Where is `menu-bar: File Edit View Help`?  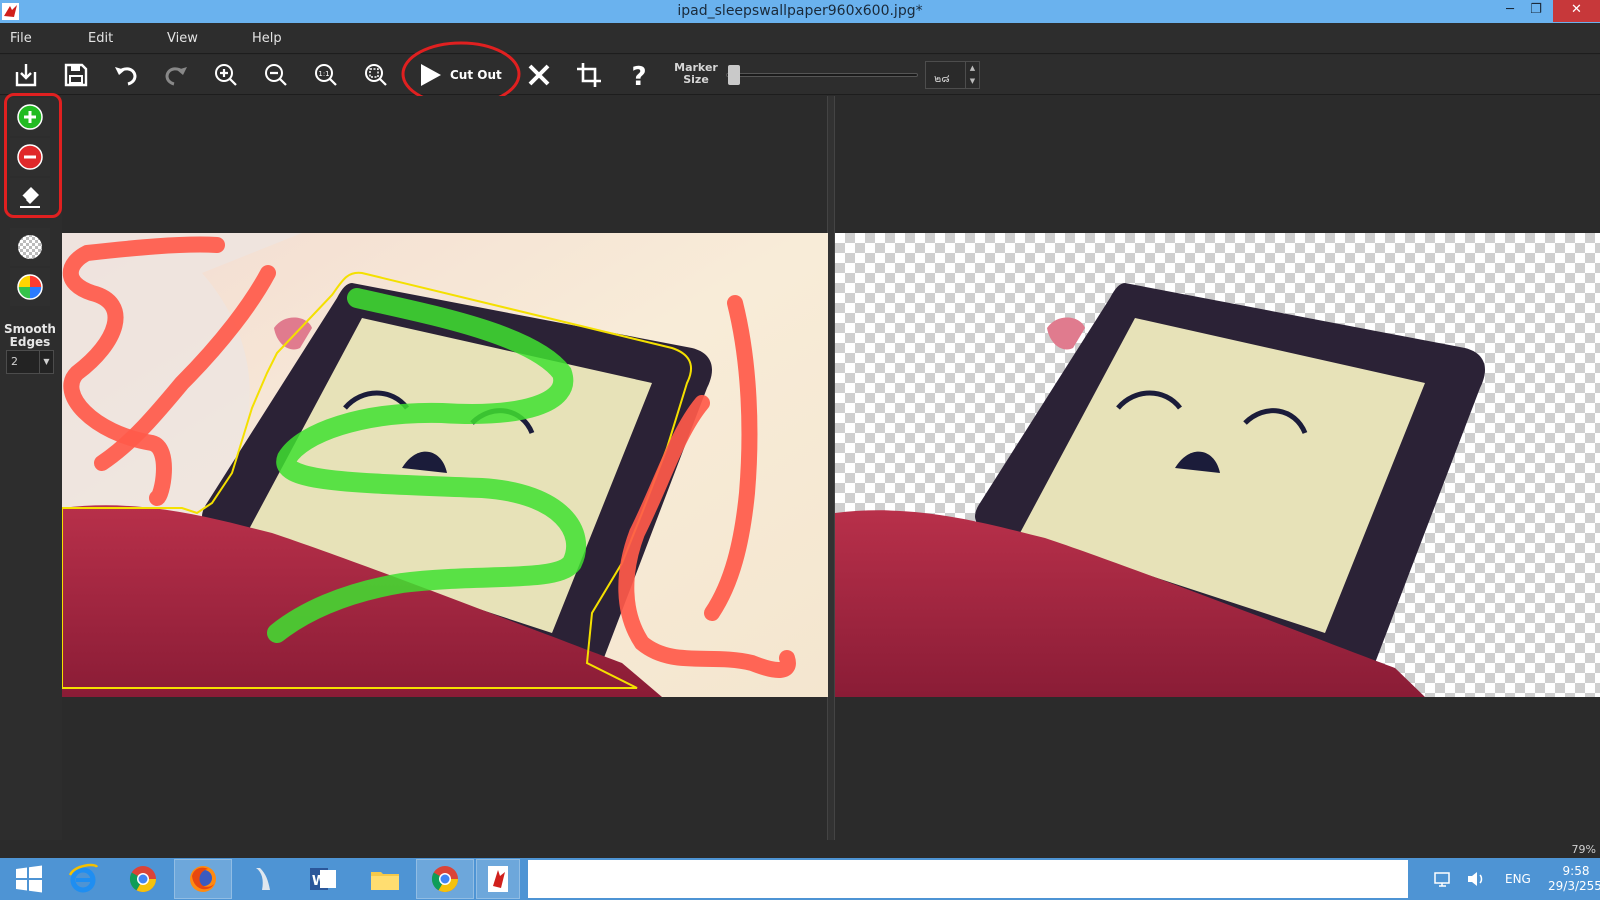 menu-bar: File Edit View Help is located at coordinates (800, 38).